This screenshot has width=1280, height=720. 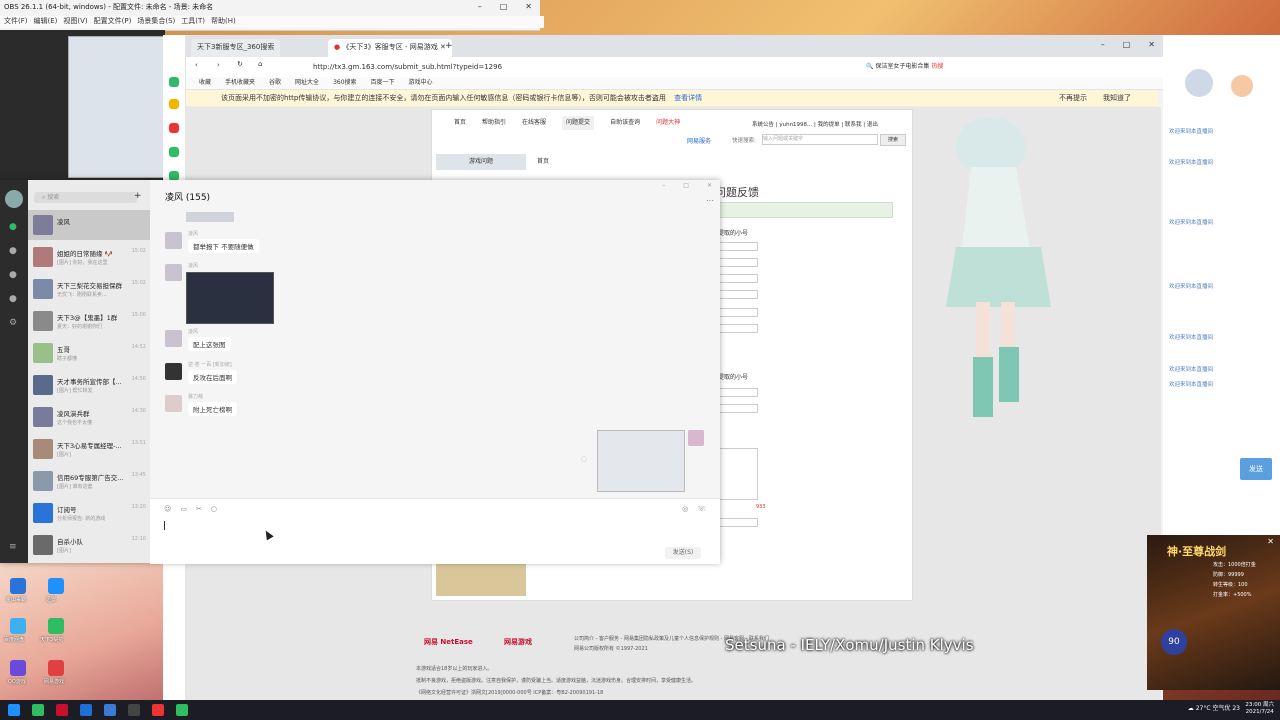 I want to click on nav-online: 在线客服, so click(x=534, y=123).